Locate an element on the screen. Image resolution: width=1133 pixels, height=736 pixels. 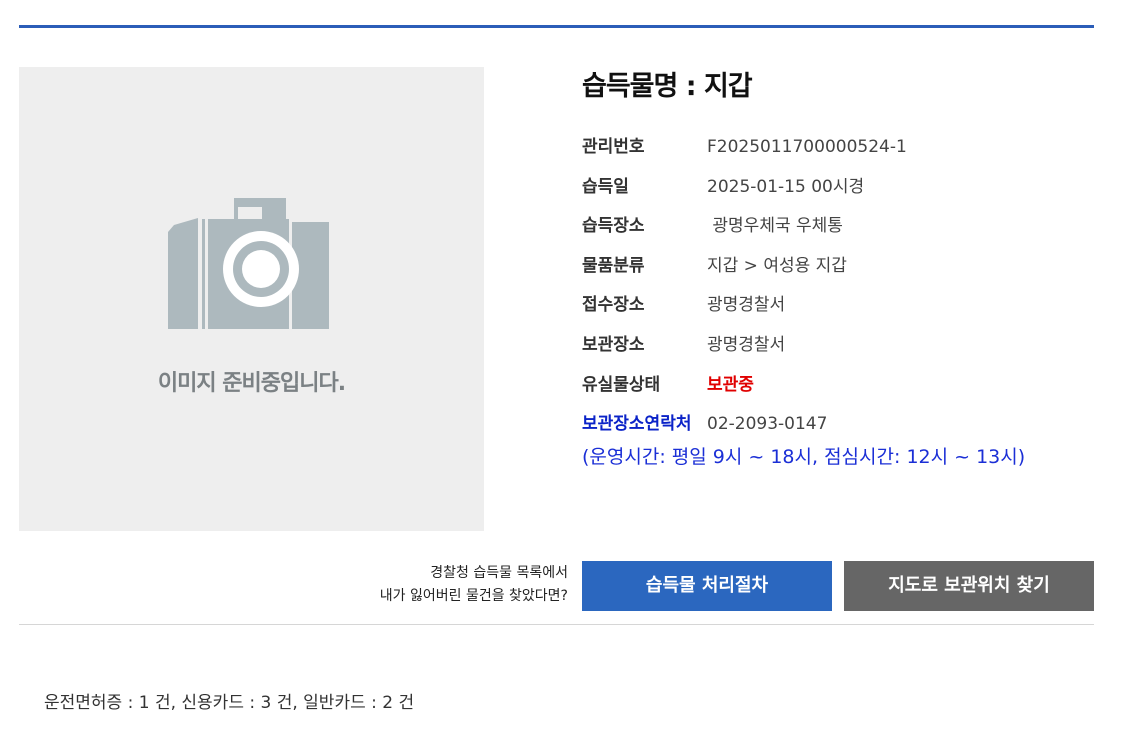
field-storage-office: 보관장소 광명경찰서 is located at coordinates (842, 351).